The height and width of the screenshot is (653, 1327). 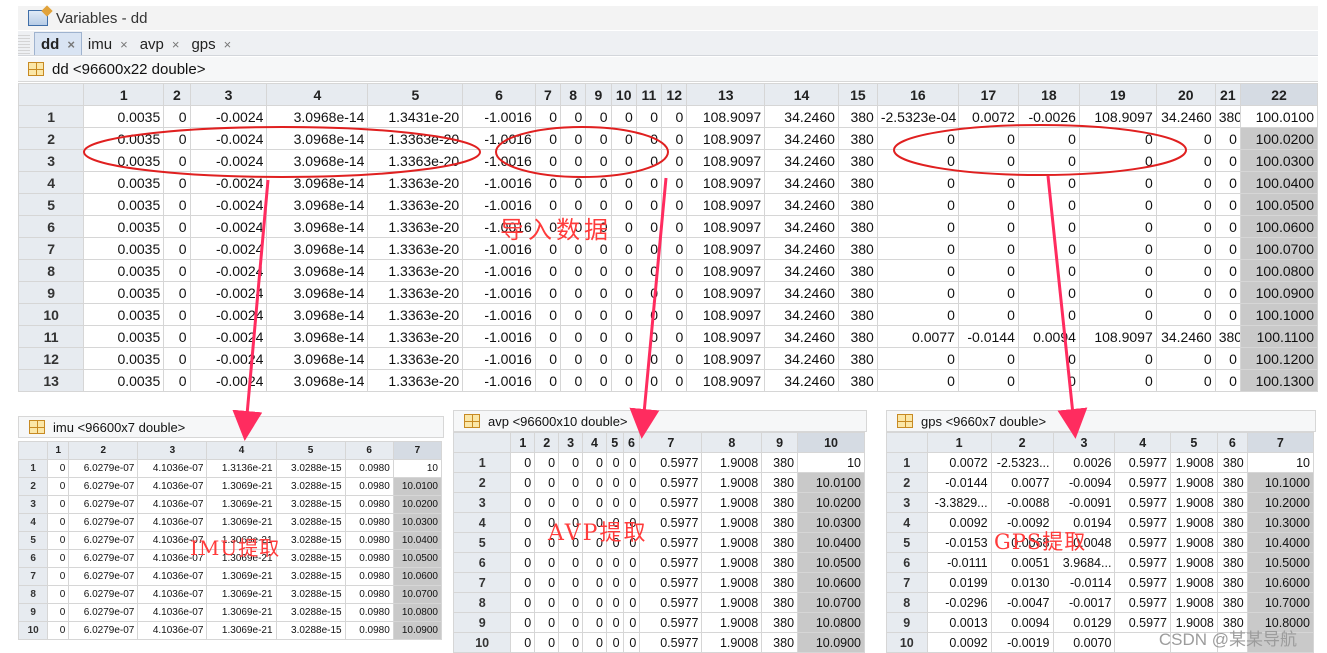 What do you see at coordinates (598, 533) in the screenshot?
I see `avp-extract-annotation: AVP提取` at bounding box center [598, 533].